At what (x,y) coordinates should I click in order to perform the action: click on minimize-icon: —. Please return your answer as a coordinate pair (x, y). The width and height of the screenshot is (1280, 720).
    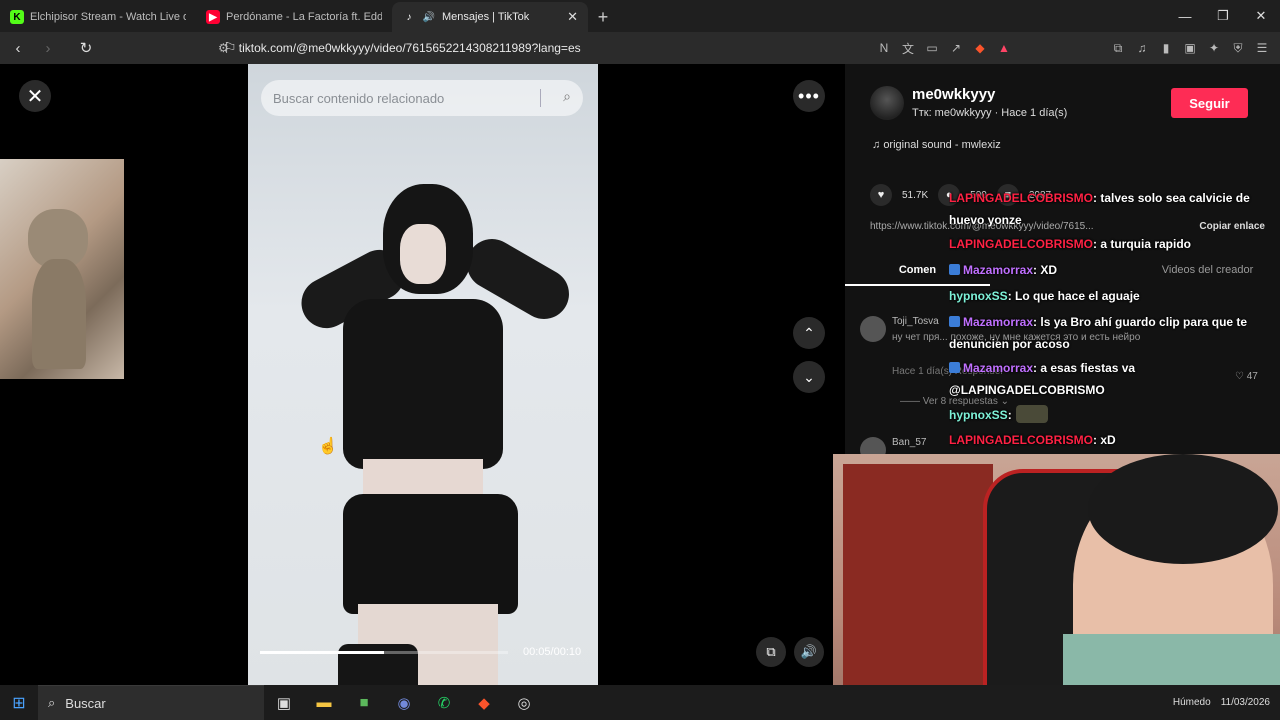
    Looking at the image, I should click on (1185, 16).